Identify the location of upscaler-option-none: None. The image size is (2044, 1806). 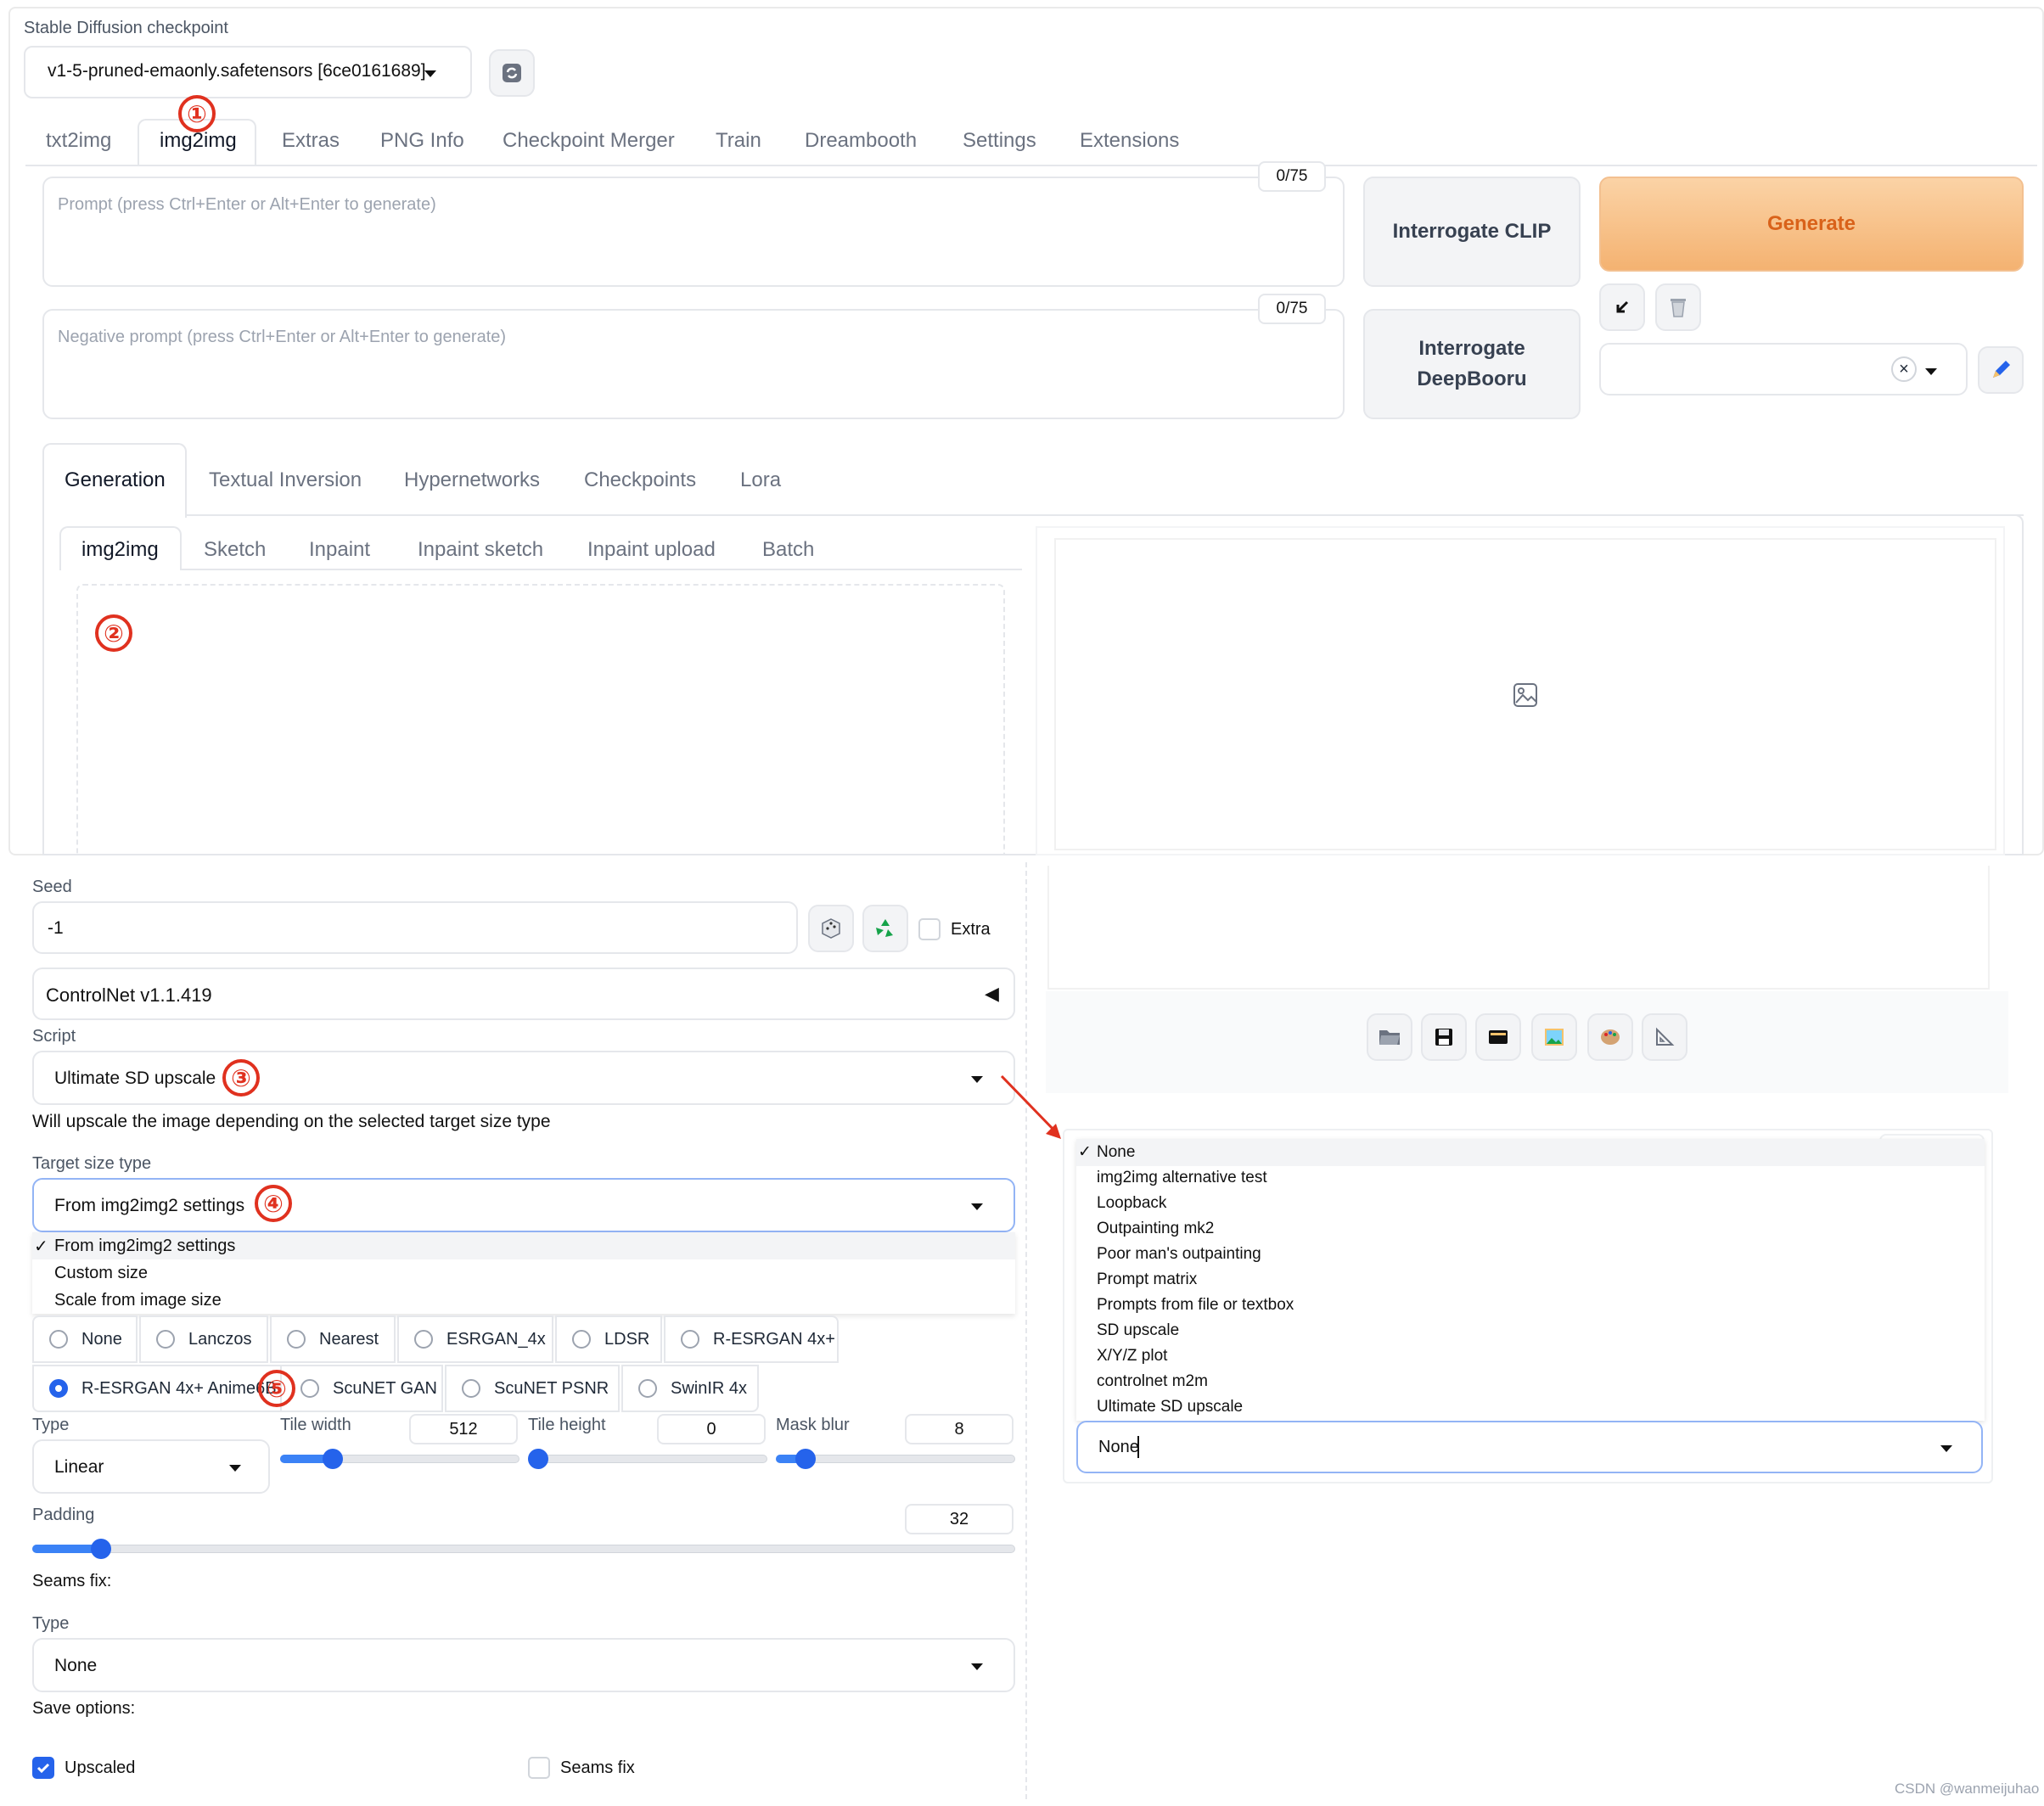
(85, 1339).